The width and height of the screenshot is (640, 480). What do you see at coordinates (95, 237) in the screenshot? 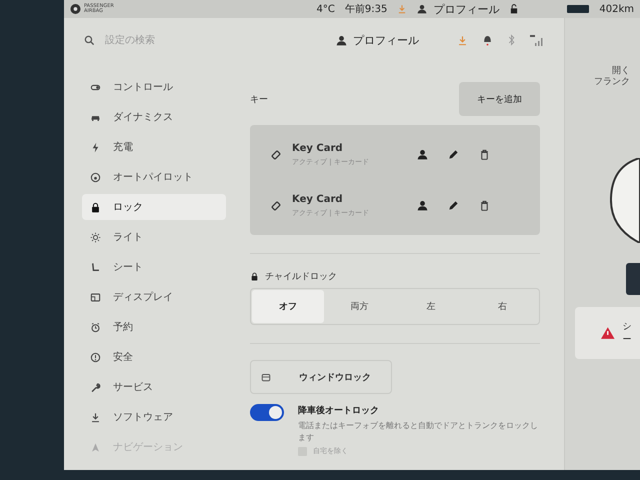
I see `sun-icon` at bounding box center [95, 237].